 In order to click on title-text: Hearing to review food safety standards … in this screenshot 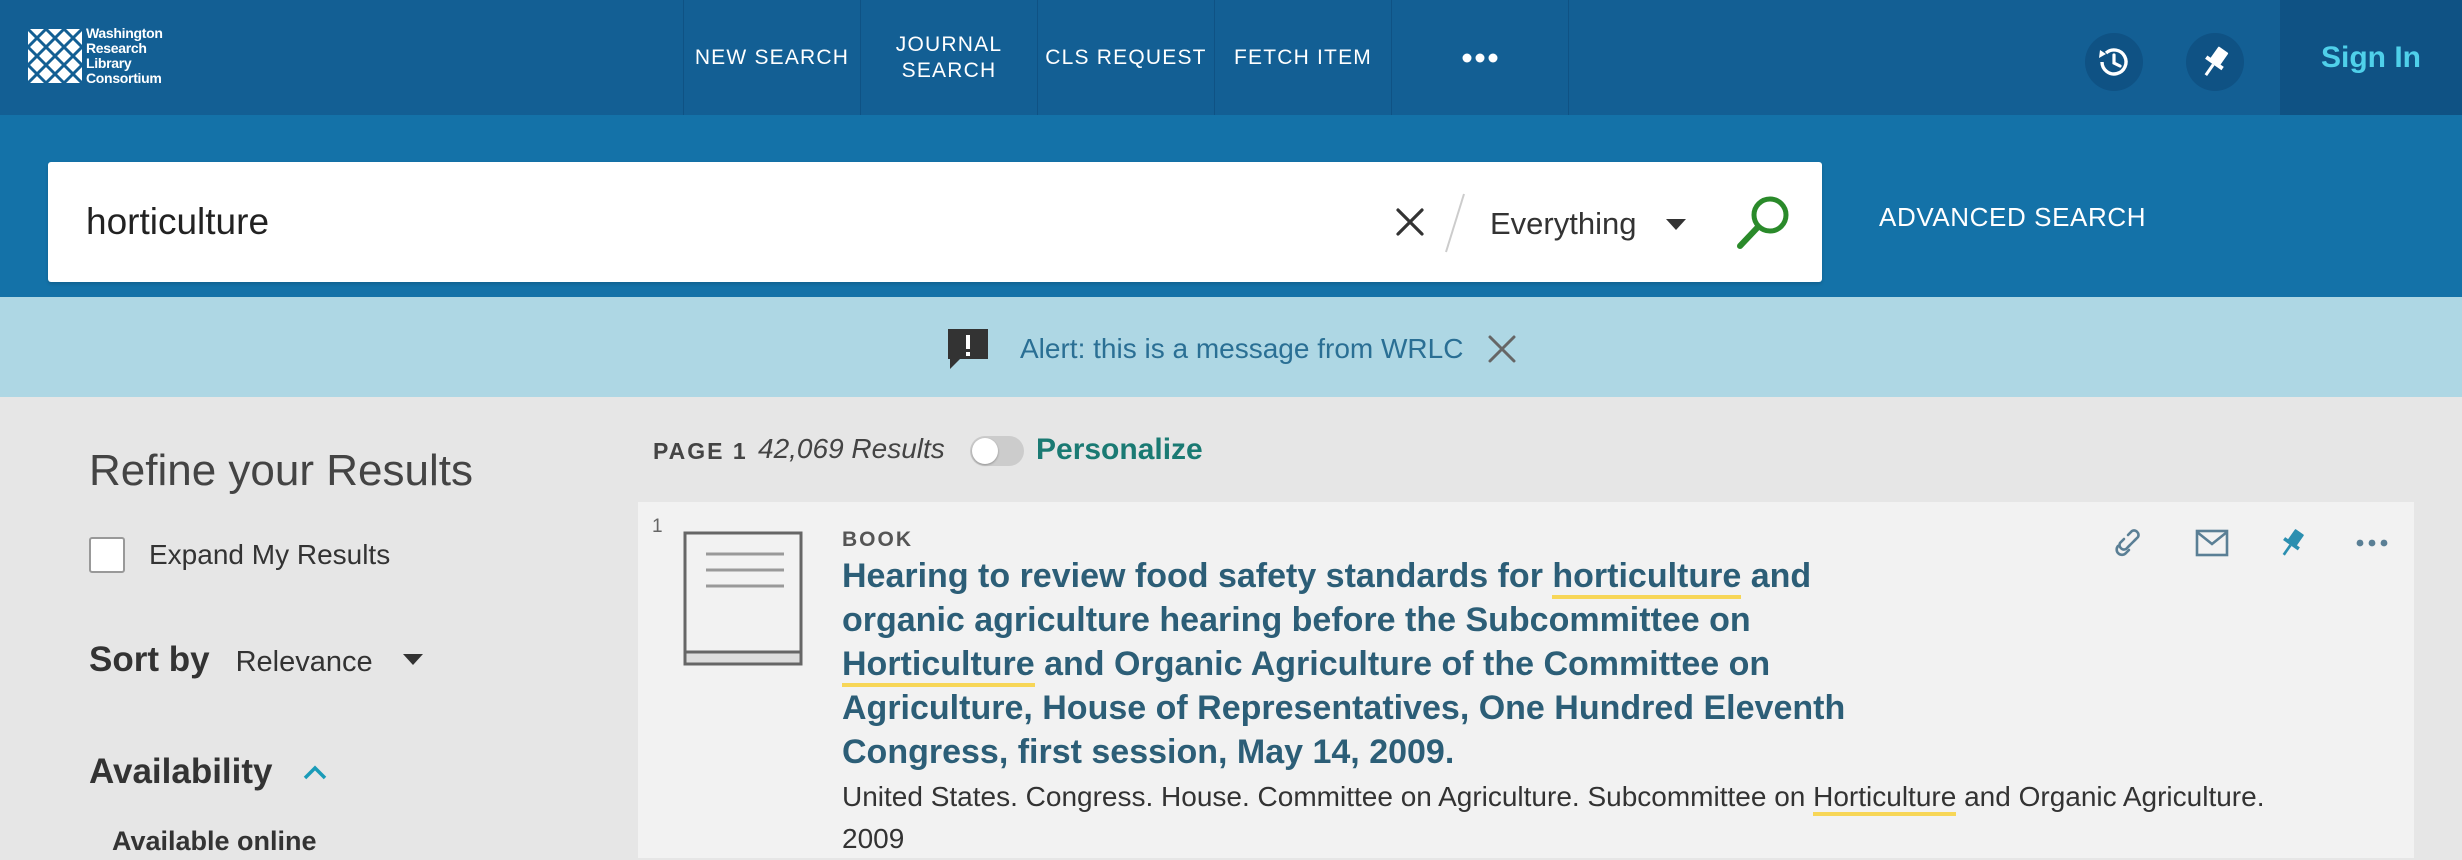, I will do `click(1197, 576)`.